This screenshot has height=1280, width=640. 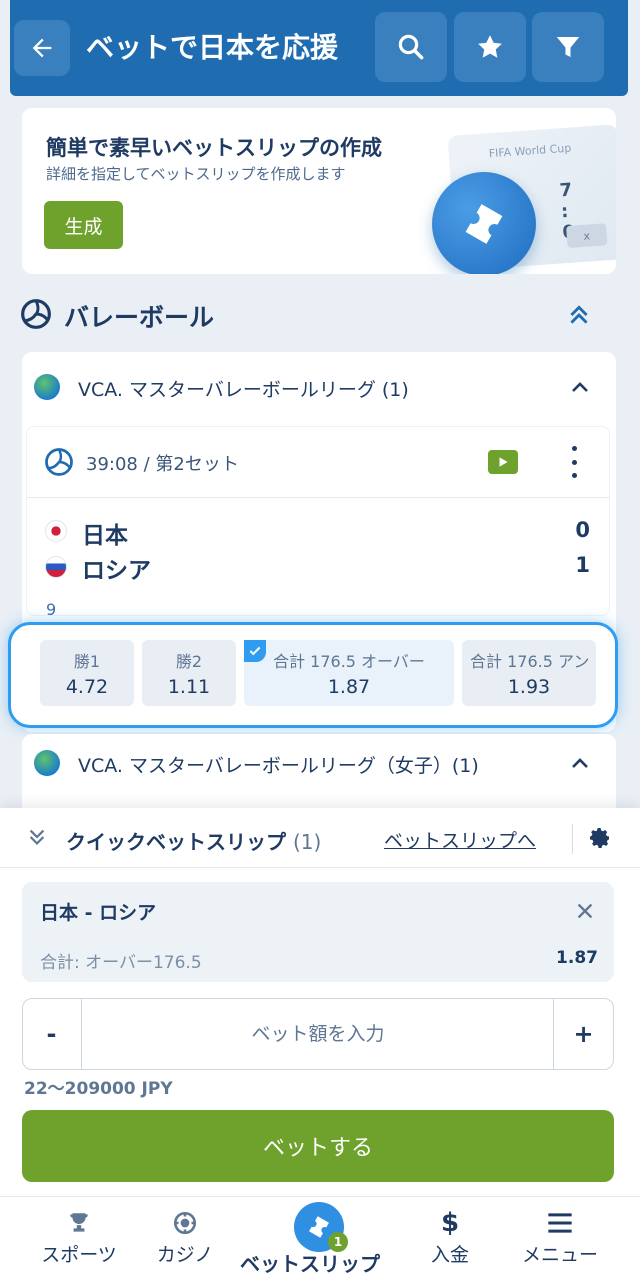 What do you see at coordinates (529, 673) in the screenshot?
I see `odd-total-under-button: 合計 176.5 アン 1.93` at bounding box center [529, 673].